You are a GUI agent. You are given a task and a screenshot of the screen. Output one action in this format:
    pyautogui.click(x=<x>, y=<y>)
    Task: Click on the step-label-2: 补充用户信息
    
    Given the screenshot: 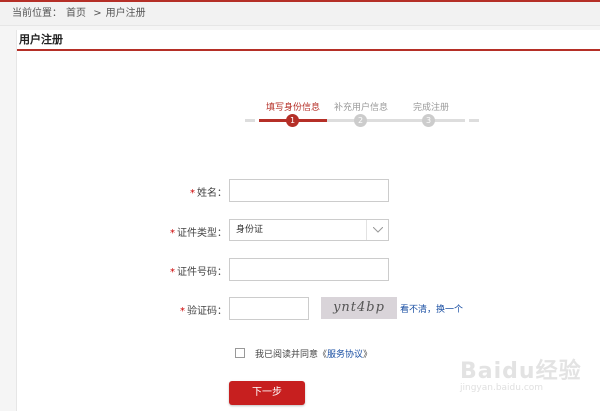 What is the action you would take?
    pyautogui.click(x=360, y=108)
    